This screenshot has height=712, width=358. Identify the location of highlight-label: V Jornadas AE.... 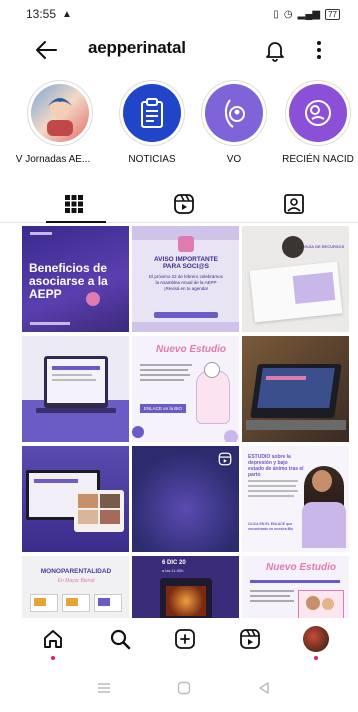
(53, 159).